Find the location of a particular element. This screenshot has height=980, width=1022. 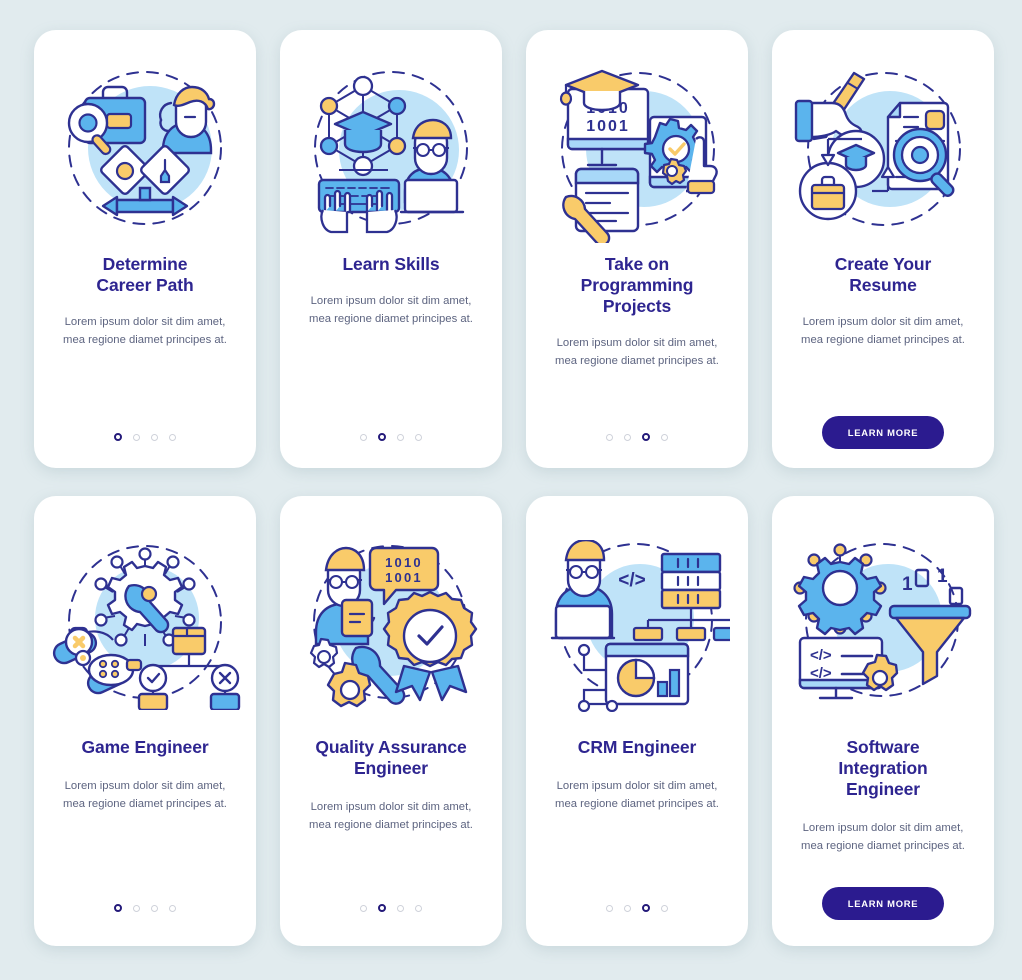

title-line: CRM Engineer is located at coordinates (637, 747).